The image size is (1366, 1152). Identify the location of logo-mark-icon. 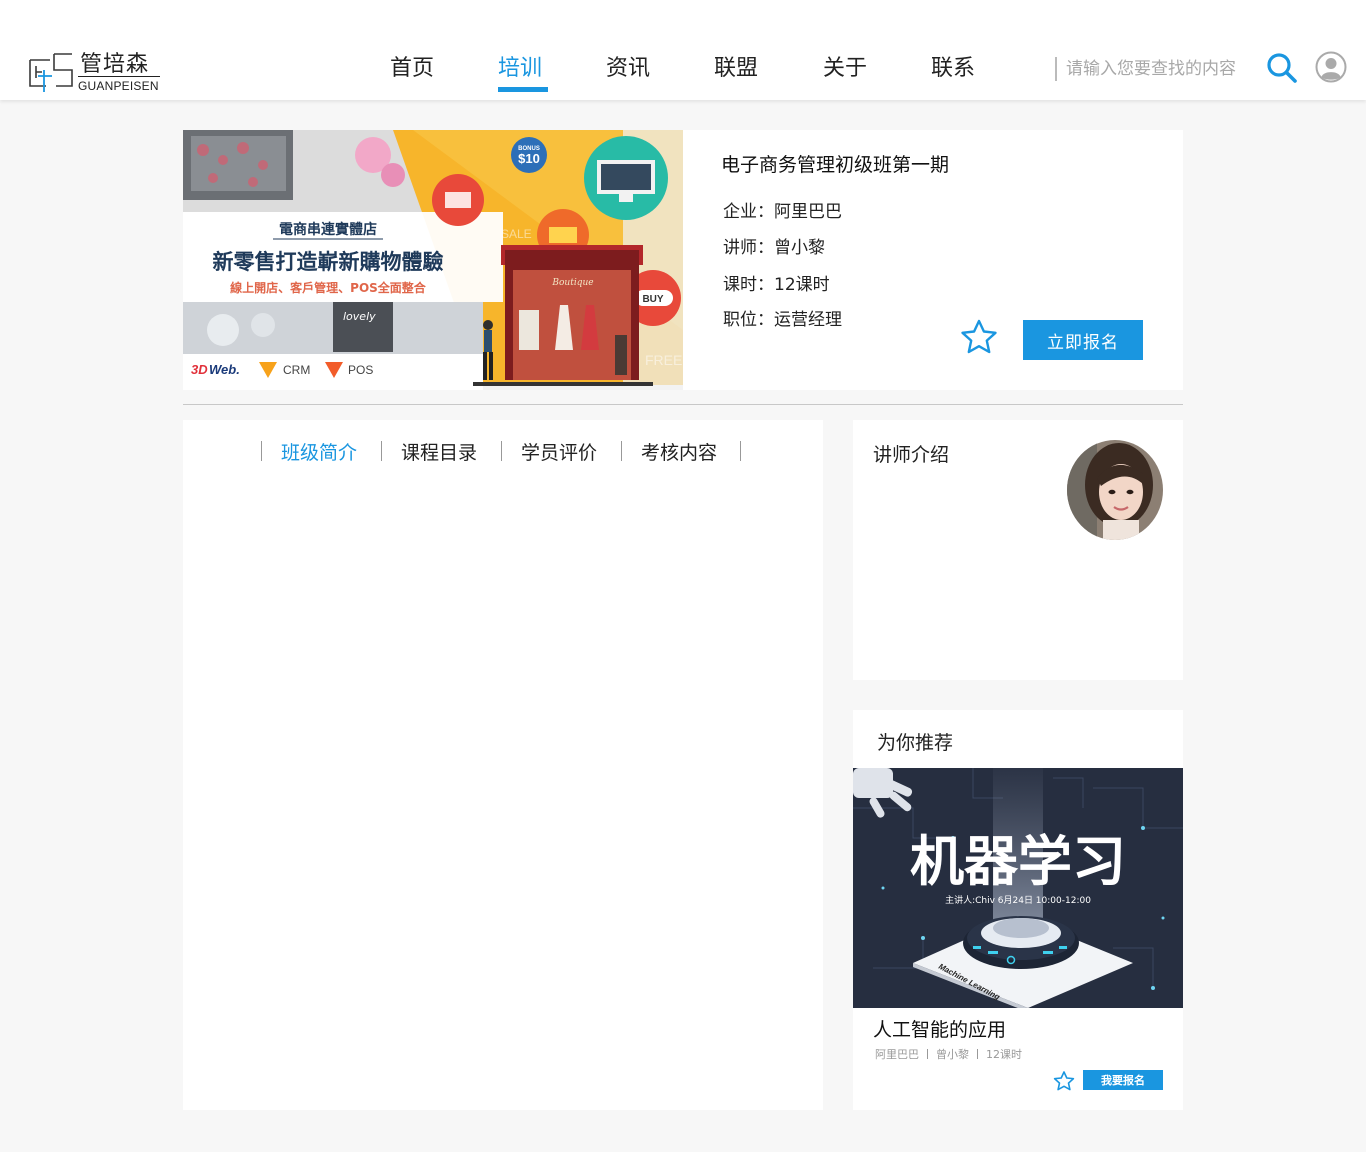
(51, 72).